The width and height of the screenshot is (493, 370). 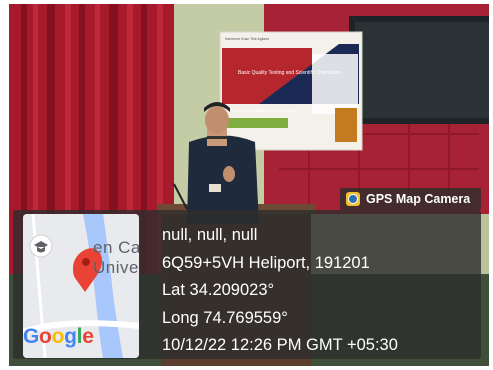 What do you see at coordinates (116, 247) in the screenshot?
I see `map-label-line1: en Ca` at bounding box center [116, 247].